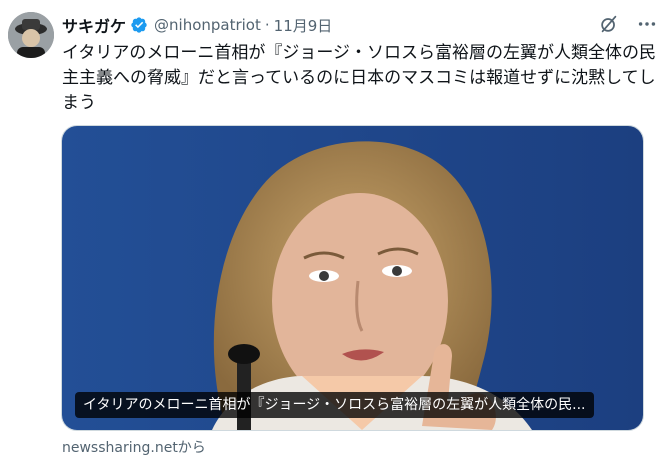  I want to click on display-name: サキガケ, so click(94, 25).